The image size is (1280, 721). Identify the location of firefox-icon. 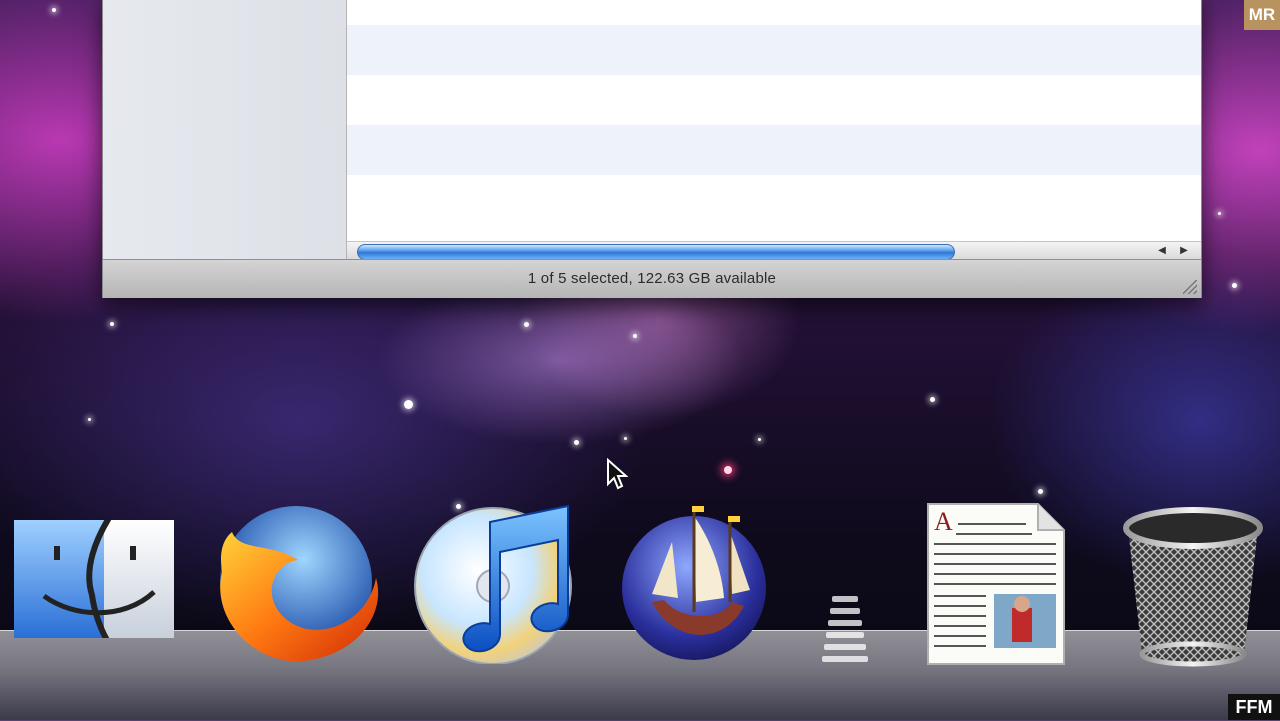
(299, 584).